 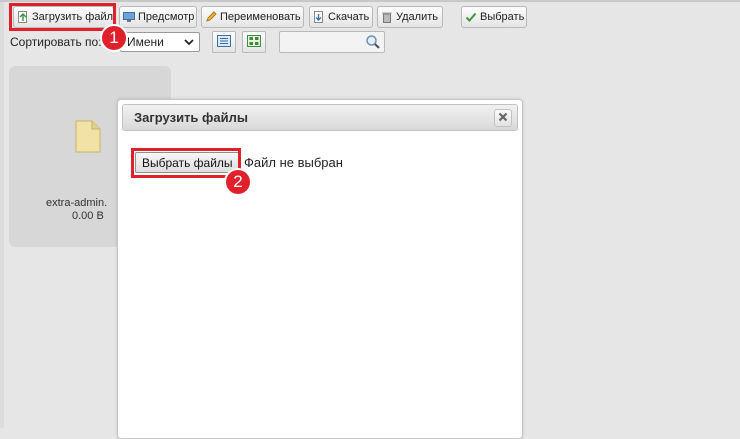 I want to click on rename-label: Переименовать, so click(x=260, y=17).